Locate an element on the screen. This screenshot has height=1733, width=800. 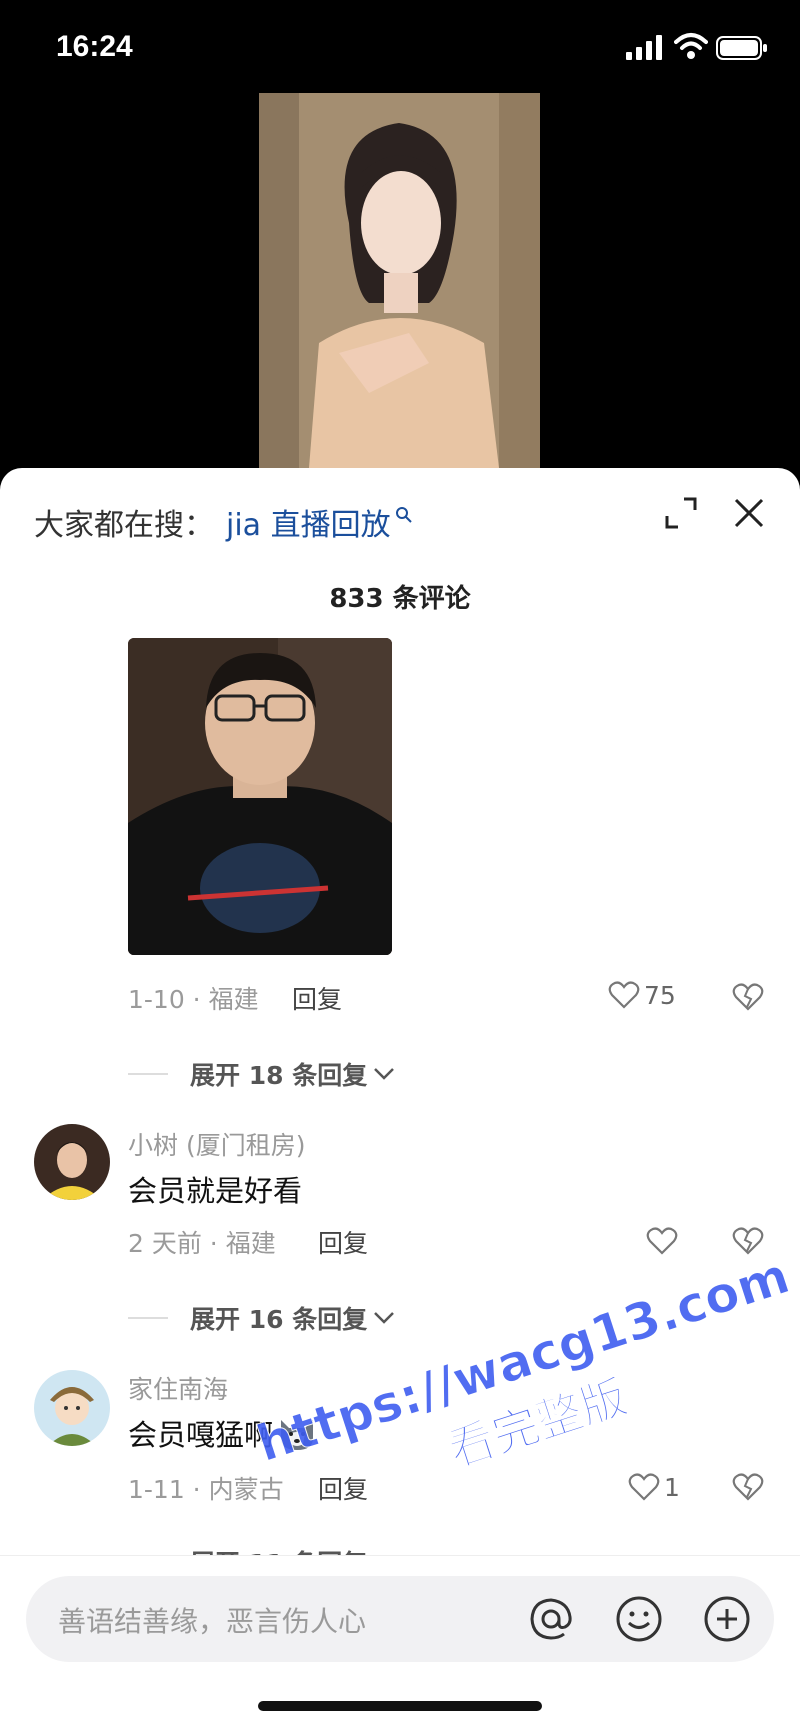
like-button: 1 is located at coordinates (654, 1487).